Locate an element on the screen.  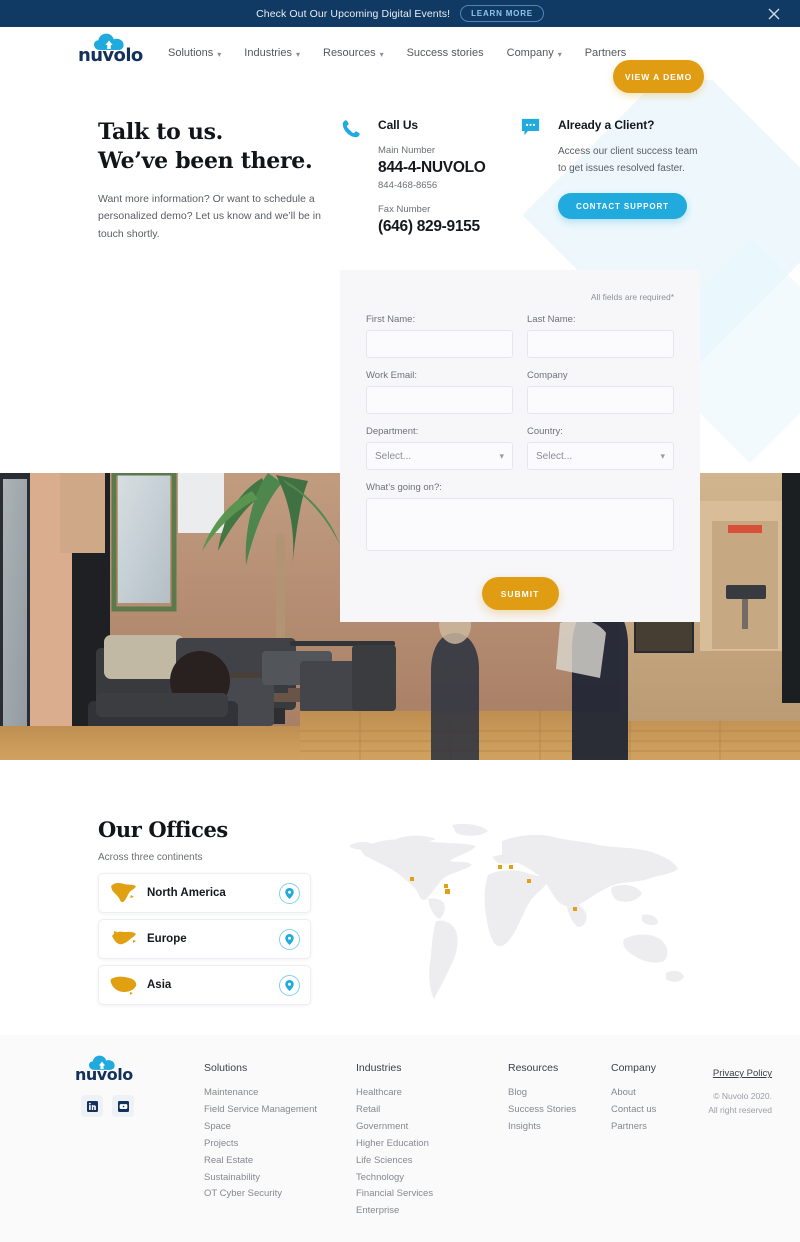
footer-link: Projects is located at coordinates (280, 1144).